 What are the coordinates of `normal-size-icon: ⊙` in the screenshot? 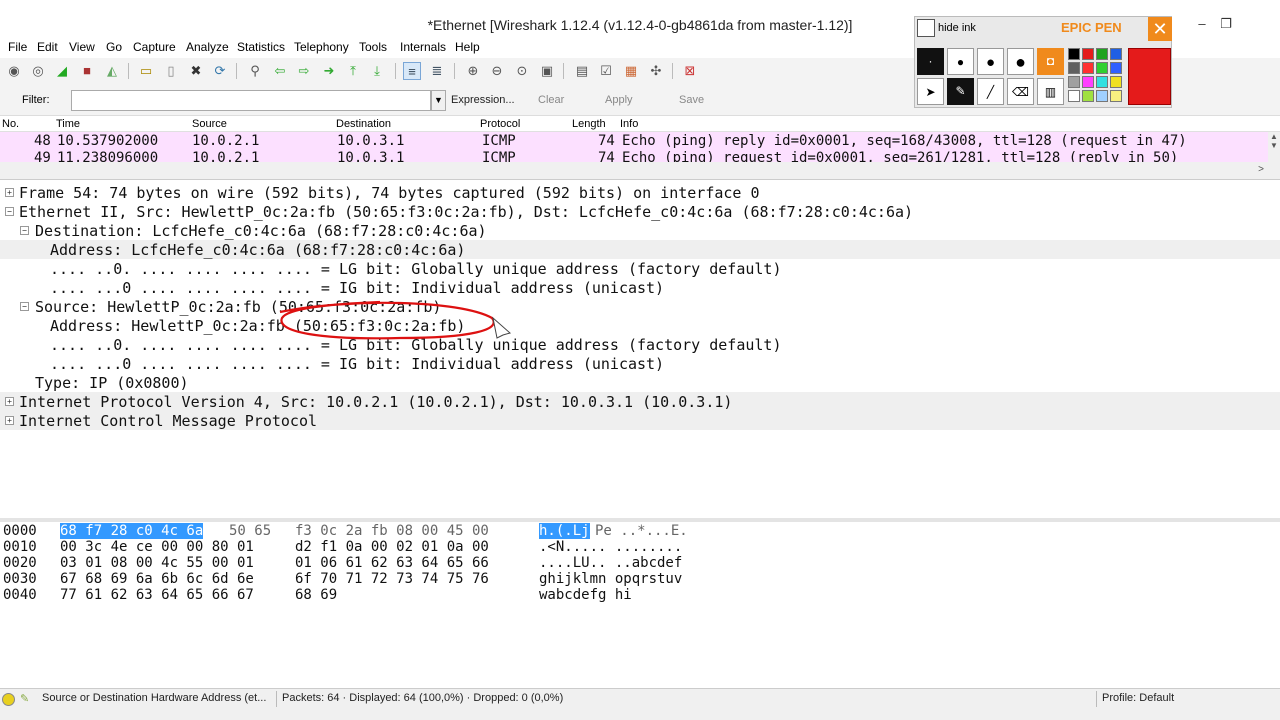 It's located at (522, 71).